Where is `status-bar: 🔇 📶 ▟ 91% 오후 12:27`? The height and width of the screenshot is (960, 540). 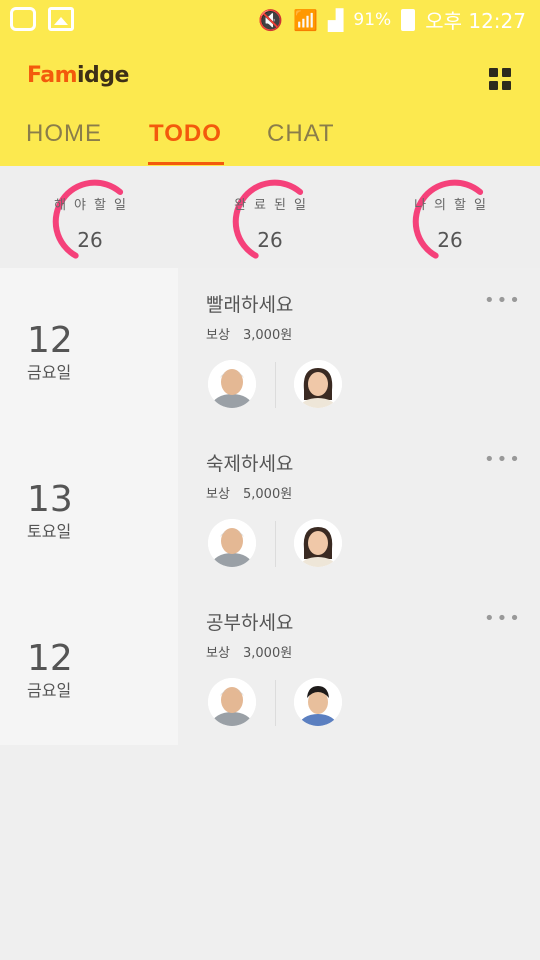 status-bar: 🔇 📶 ▟ 91% 오후 12:27 is located at coordinates (270, 19).